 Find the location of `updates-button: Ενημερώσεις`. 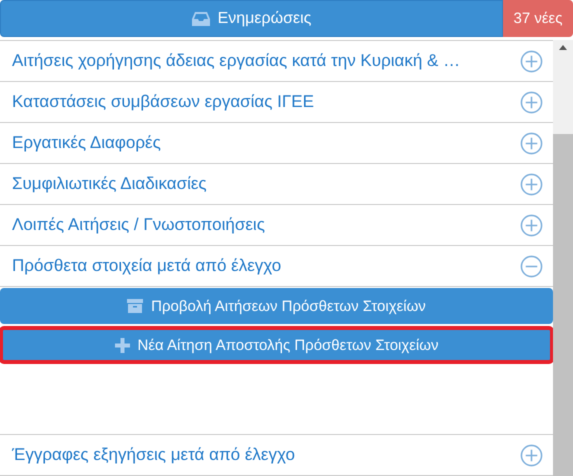

updates-button: Ενημερώσεις is located at coordinates (251, 18).